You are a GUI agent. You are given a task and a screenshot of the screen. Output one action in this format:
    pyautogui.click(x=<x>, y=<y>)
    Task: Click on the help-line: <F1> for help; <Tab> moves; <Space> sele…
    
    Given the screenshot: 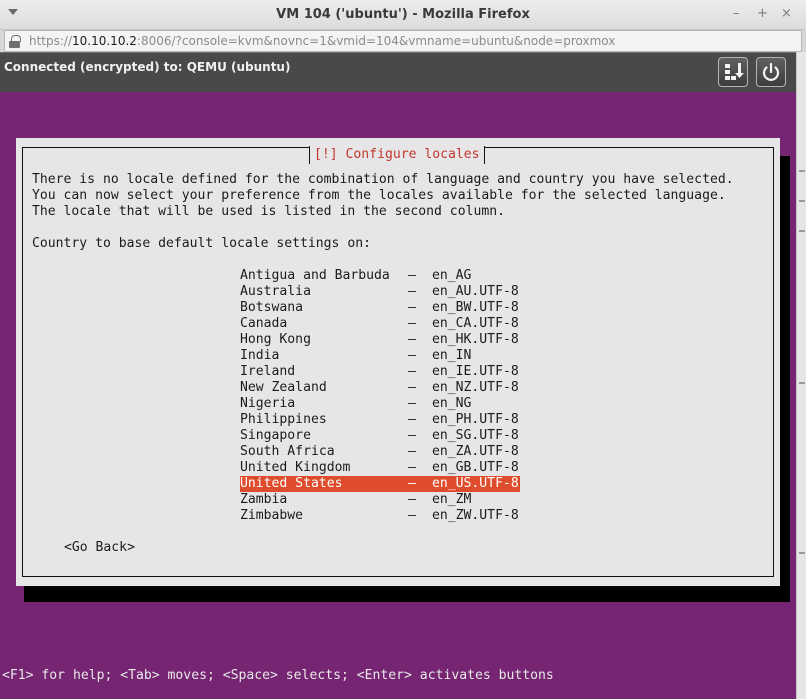 What is the action you would take?
    pyautogui.click(x=278, y=675)
    